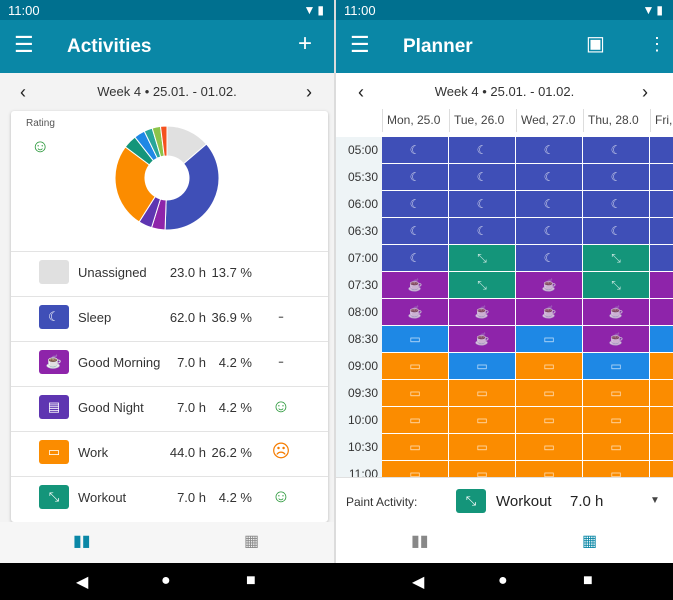 The height and width of the screenshot is (600, 673). I want to click on dropdown-icon: ▼, so click(655, 500).